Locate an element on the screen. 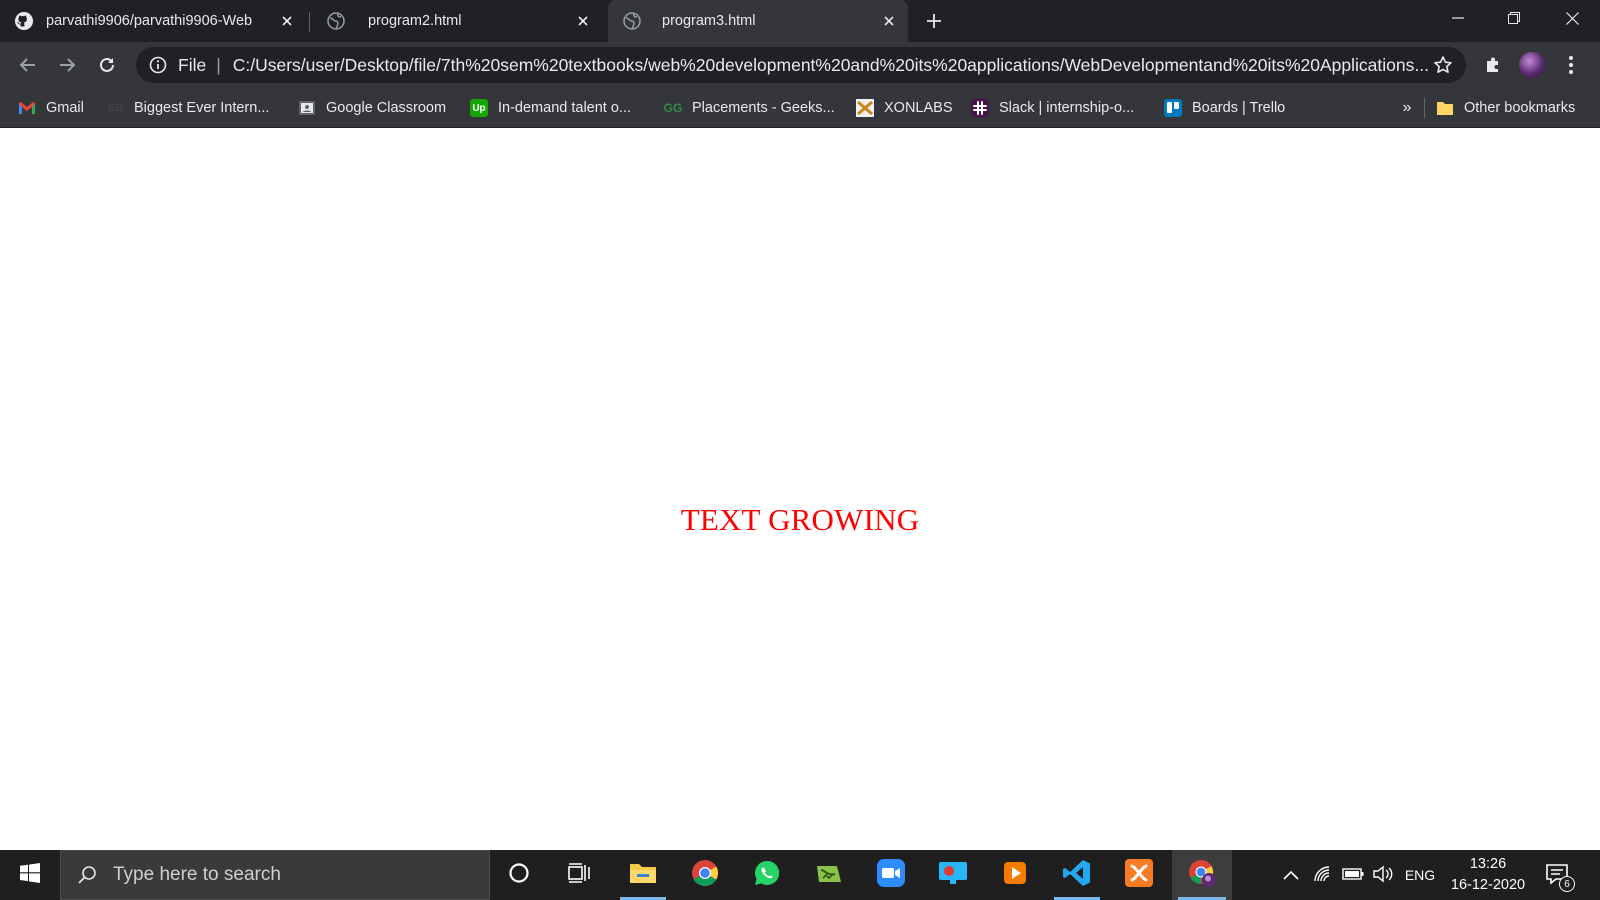 The width and height of the screenshot is (1600, 900). battery-button is located at coordinates (1353, 875).